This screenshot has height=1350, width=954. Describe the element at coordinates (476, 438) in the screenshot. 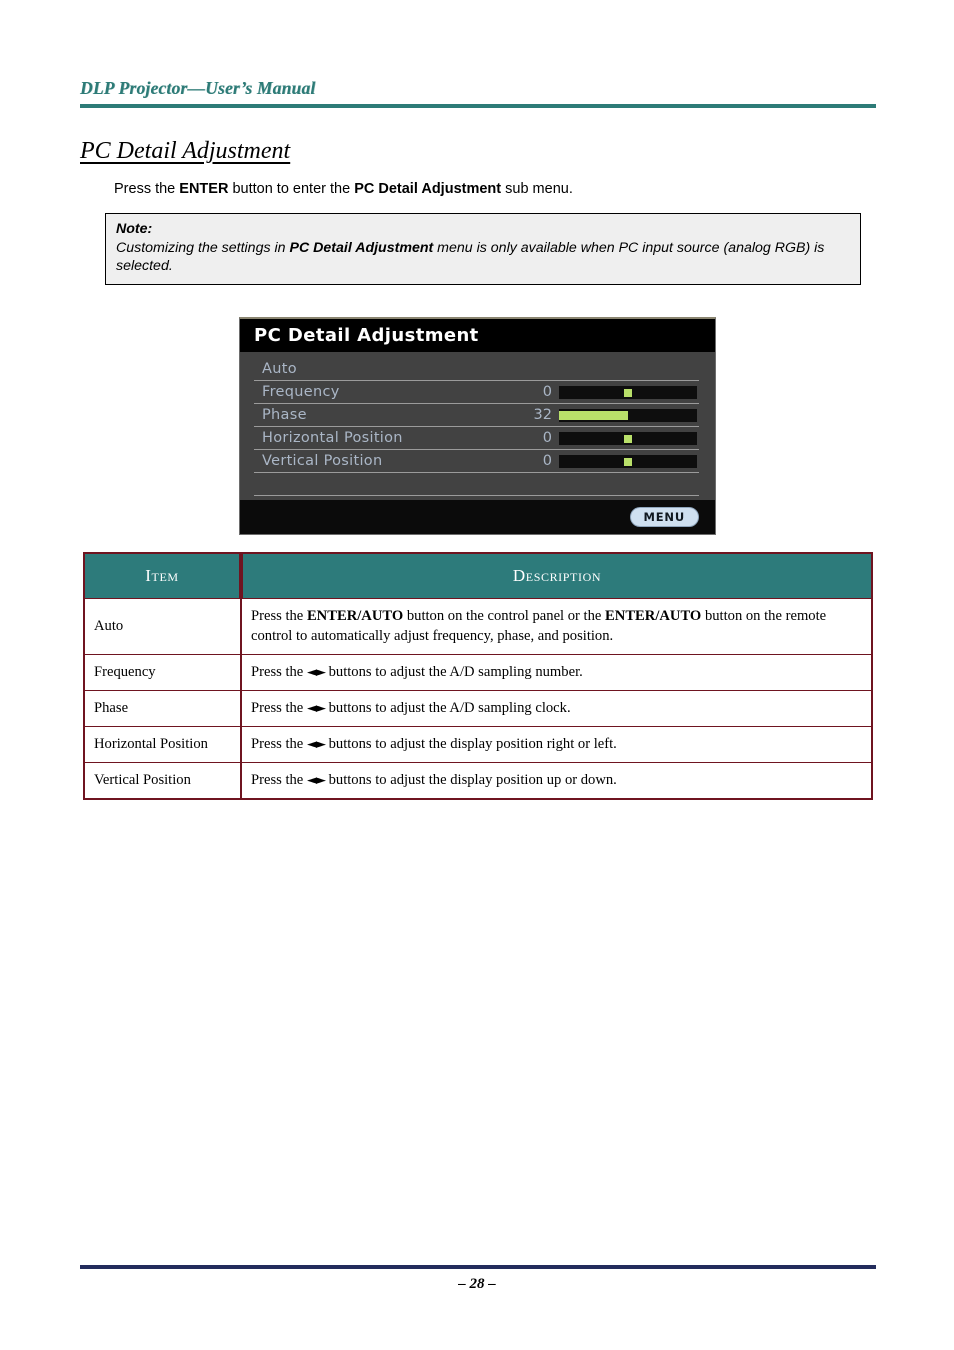

I see `osd-menu-item: Horizontal Position 0` at that location.